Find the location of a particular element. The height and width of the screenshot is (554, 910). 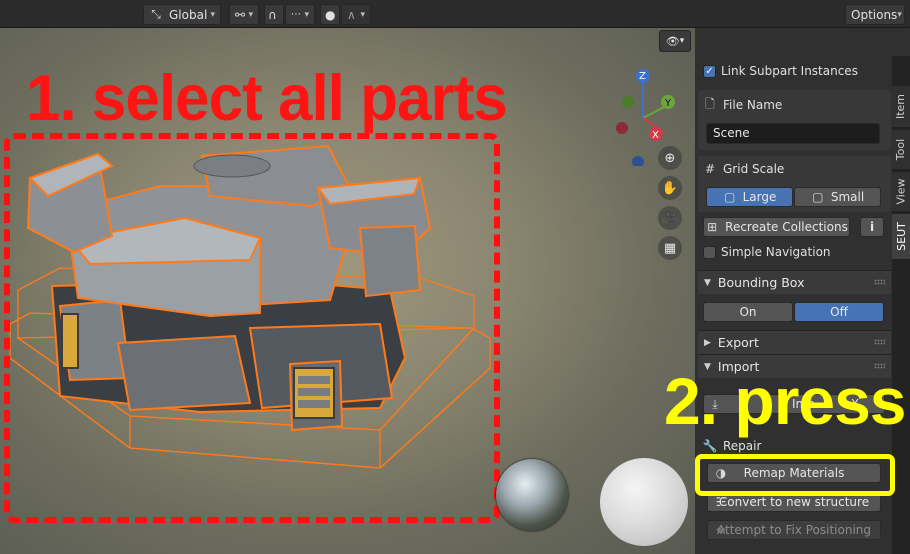

bounding-box-on-label: On is located at coordinates (748, 312).